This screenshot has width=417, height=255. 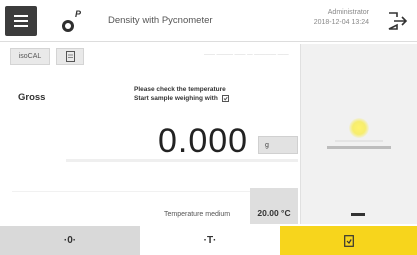 I want to click on method-letter: P, so click(x=78, y=14).